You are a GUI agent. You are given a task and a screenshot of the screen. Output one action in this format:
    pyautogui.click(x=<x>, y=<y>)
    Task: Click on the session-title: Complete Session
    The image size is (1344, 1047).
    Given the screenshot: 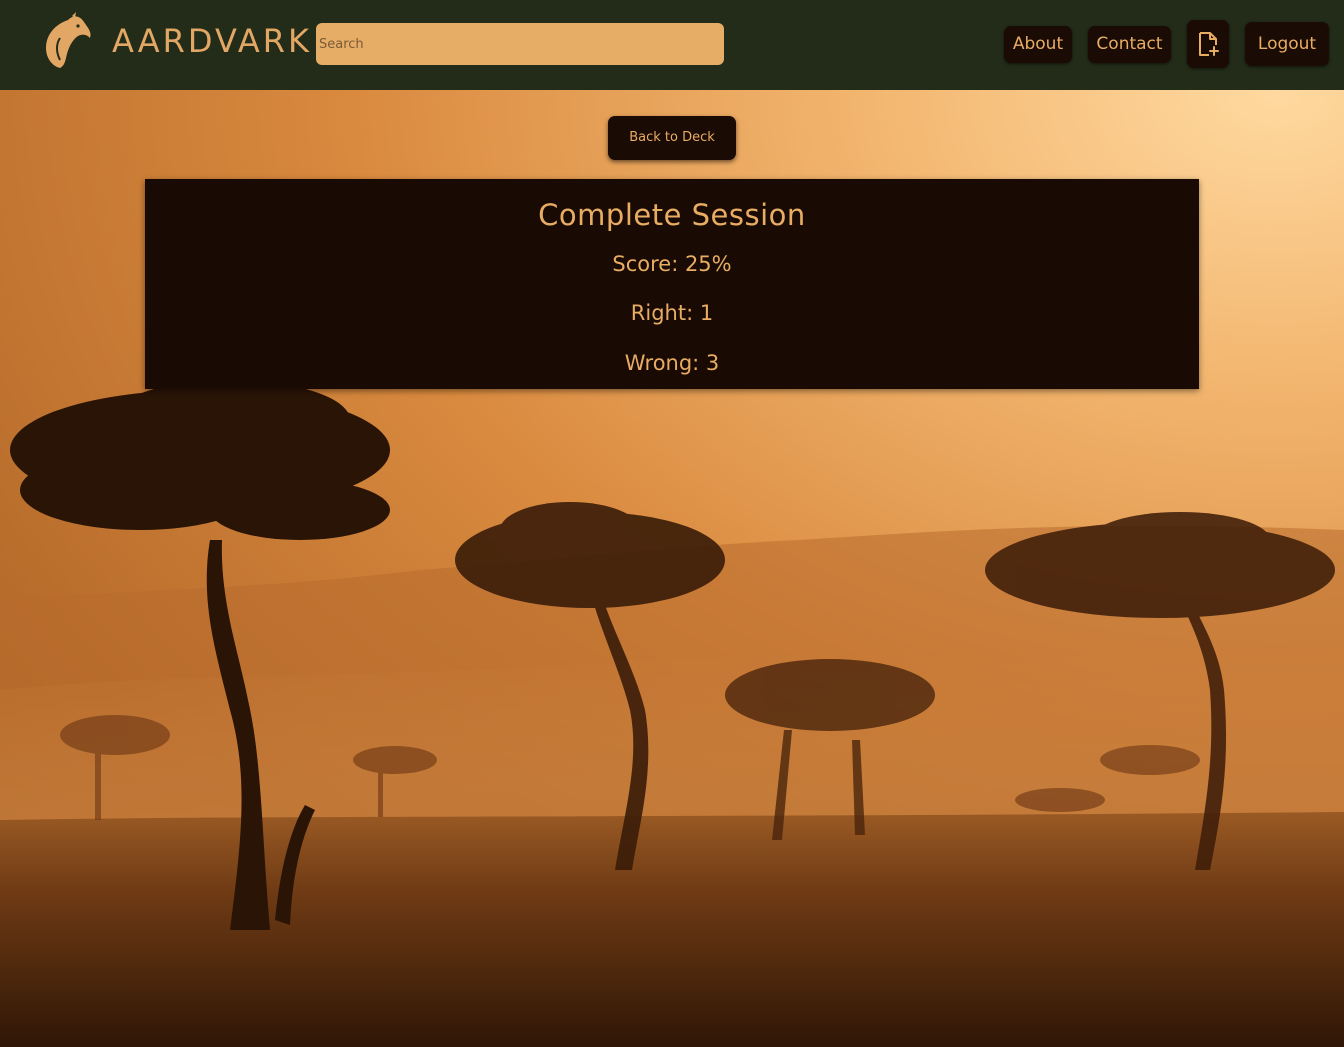 What is the action you would take?
    pyautogui.click(x=672, y=215)
    